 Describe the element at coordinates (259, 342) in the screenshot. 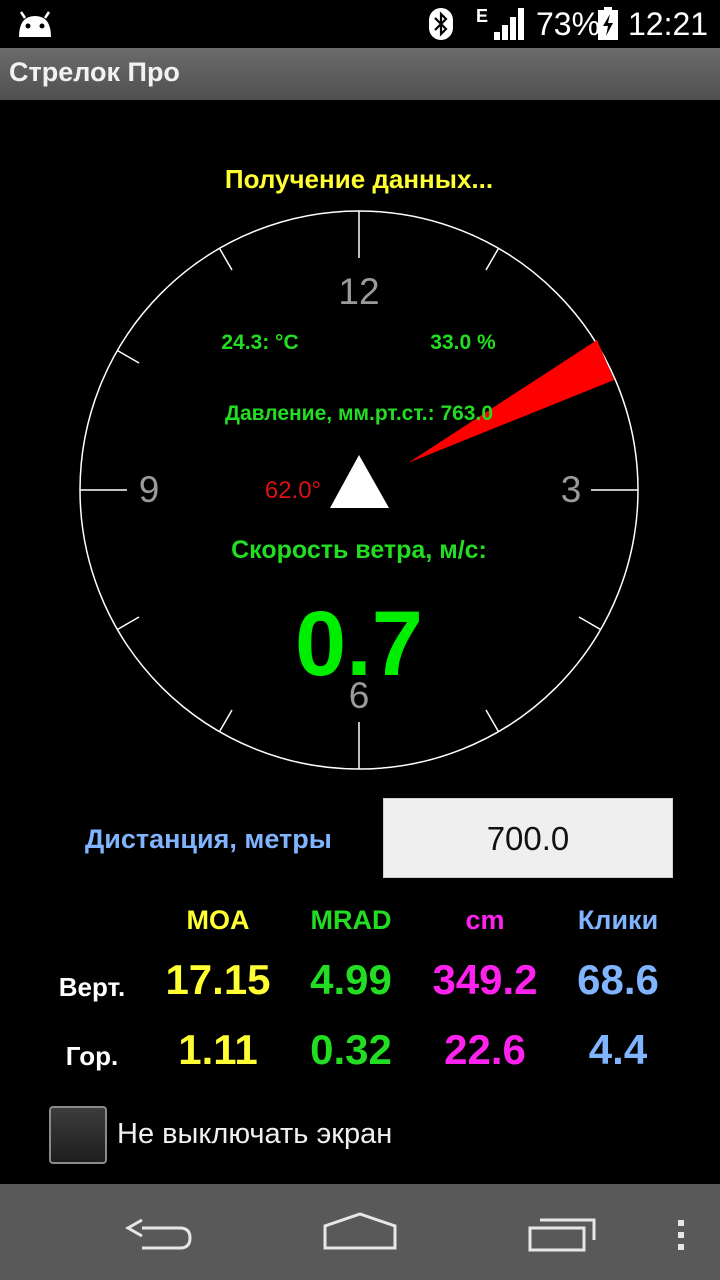

I see `temperature-reading: 24.3: °C` at that location.